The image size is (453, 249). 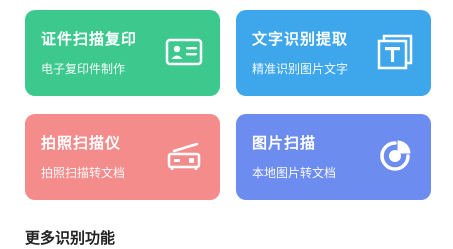 What do you see at coordinates (122, 157) in the screenshot?
I see `photo-scanner-card: 拍照扫描仪 拍照扫描转文档` at bounding box center [122, 157].